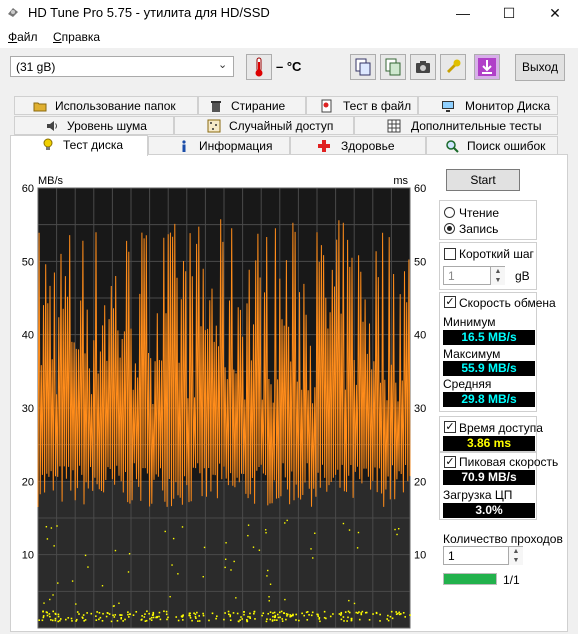 Image resolution: width=578 pixels, height=634 pixels. I want to click on step-unit: gB, so click(522, 276).